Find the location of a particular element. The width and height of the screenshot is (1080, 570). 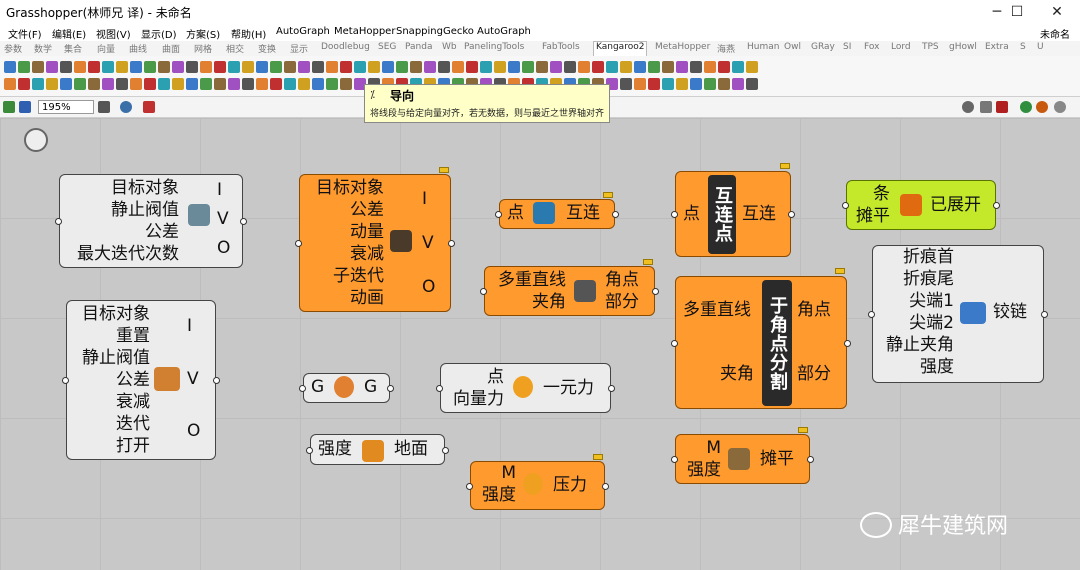

colour-preview-icon is located at coordinates (1042, 107).